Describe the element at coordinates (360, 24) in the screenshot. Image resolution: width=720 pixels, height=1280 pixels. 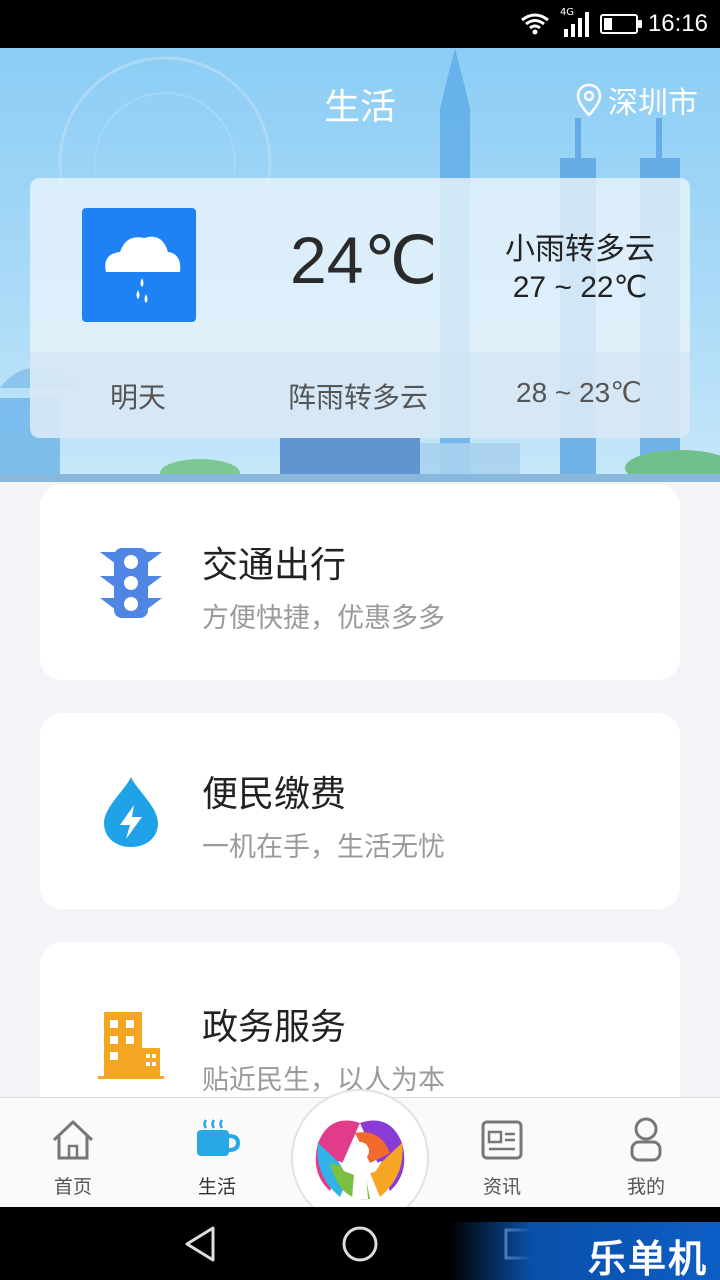
I see `status-bar: 4G 16:16` at that location.